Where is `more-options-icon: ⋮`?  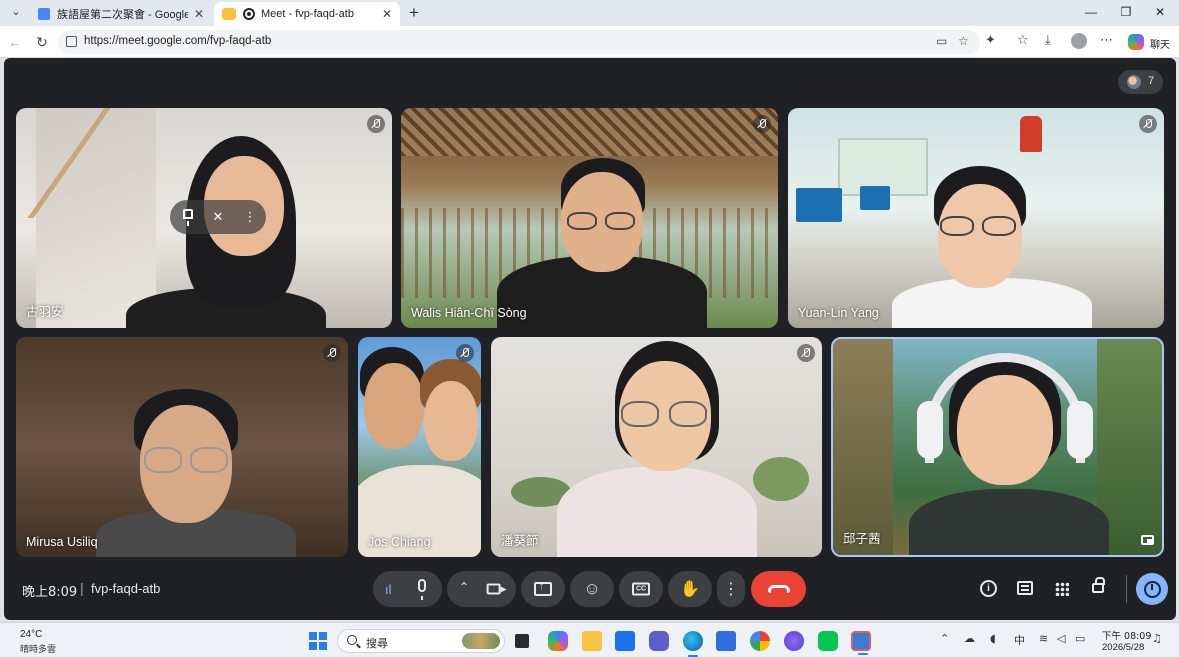 more-options-icon: ⋮ is located at coordinates (250, 217).